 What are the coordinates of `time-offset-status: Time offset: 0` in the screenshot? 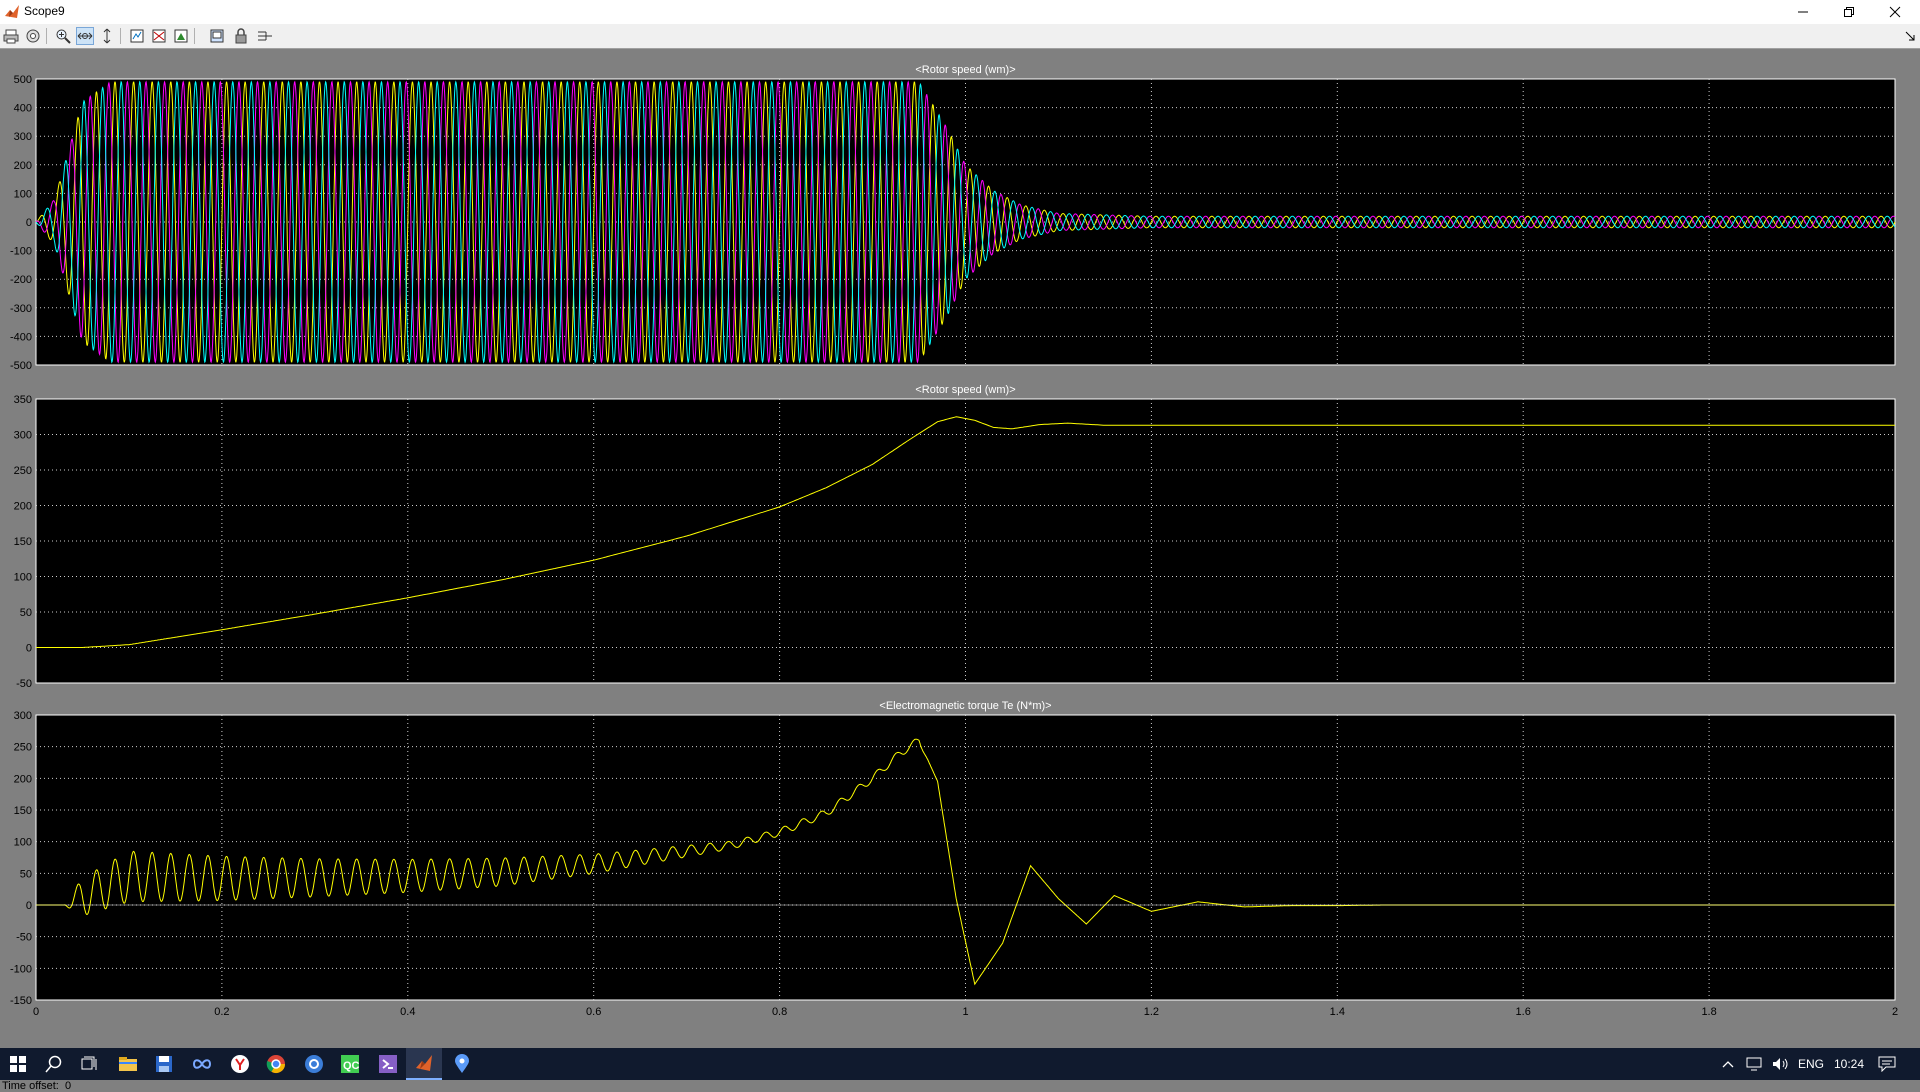 It's located at (36, 1086).